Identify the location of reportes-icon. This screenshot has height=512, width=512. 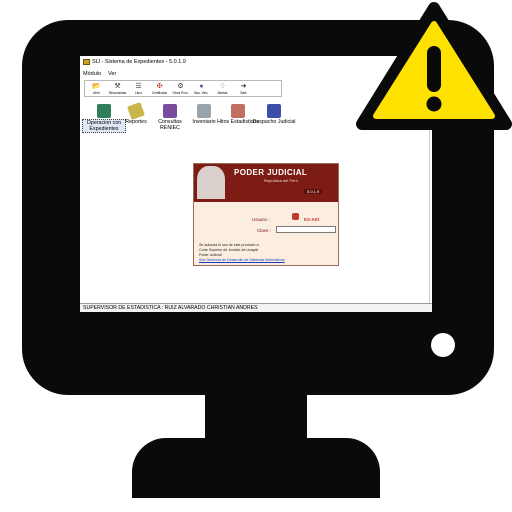
(136, 111).